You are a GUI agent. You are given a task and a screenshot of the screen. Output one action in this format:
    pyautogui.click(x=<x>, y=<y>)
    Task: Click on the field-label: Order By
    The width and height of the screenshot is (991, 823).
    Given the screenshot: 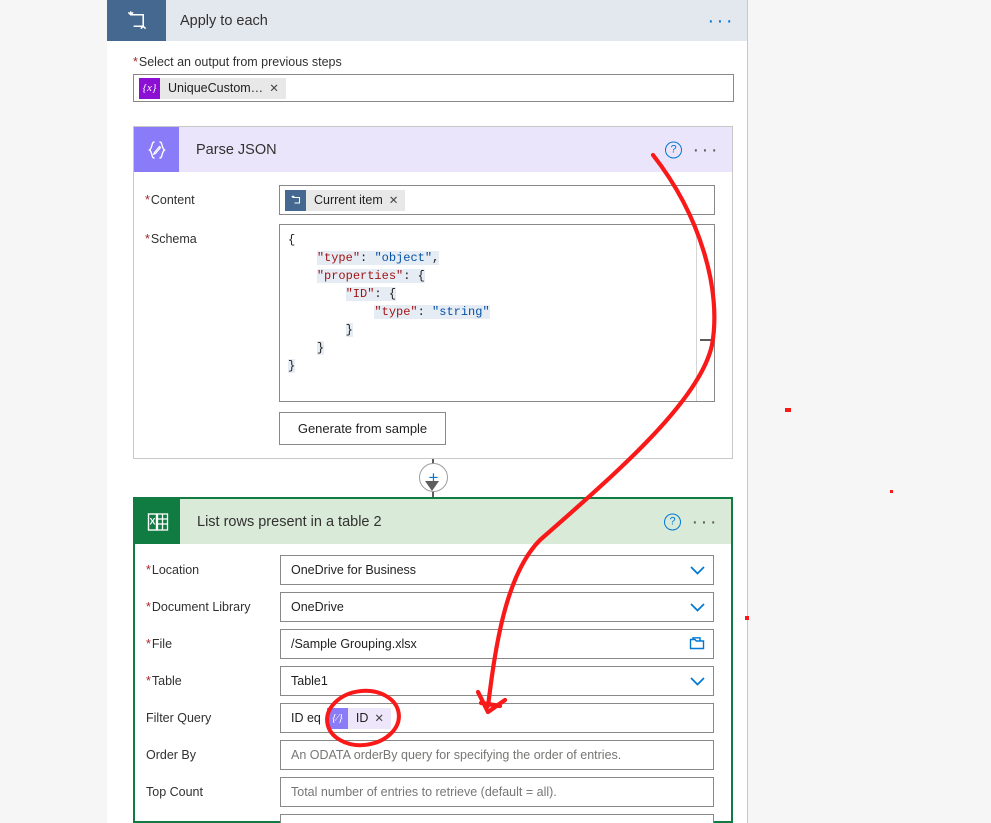 What is the action you would take?
    pyautogui.click(x=213, y=751)
    